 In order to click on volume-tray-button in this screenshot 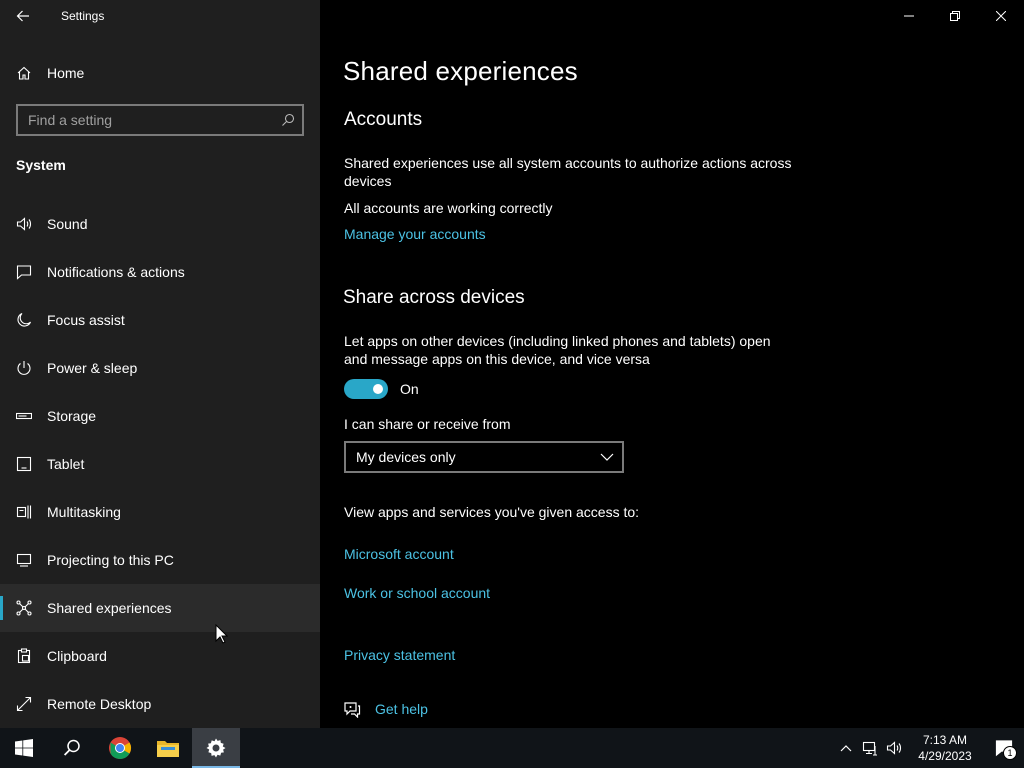, I will do `click(894, 748)`.